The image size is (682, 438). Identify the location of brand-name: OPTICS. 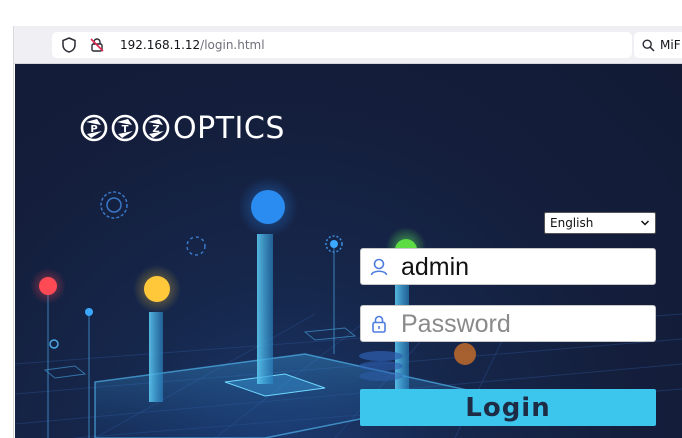
(229, 128).